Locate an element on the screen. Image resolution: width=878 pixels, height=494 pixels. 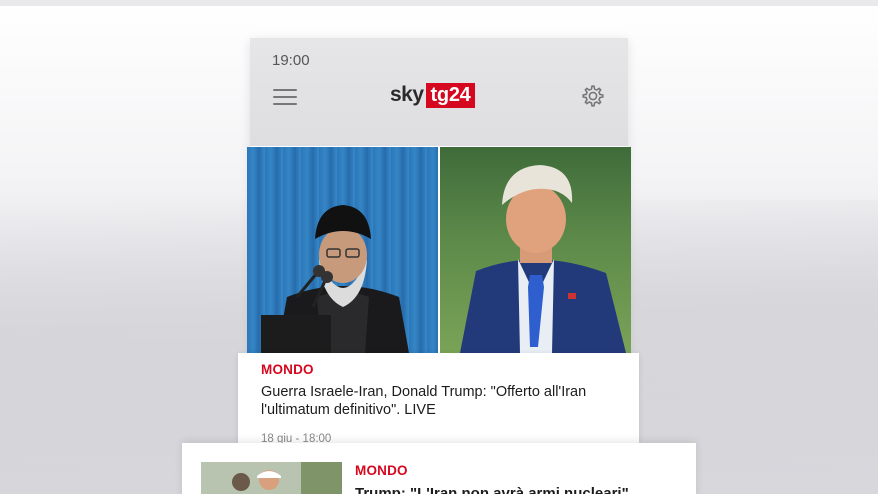
article-thumbnail is located at coordinates (271, 478).